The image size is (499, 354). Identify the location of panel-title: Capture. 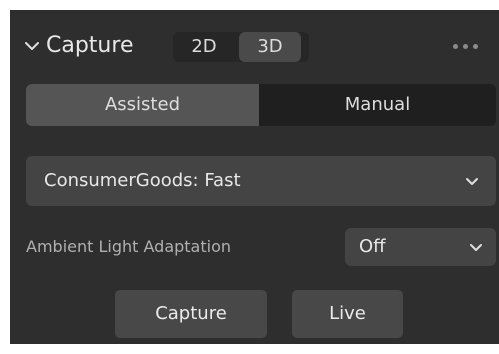
(90, 45).